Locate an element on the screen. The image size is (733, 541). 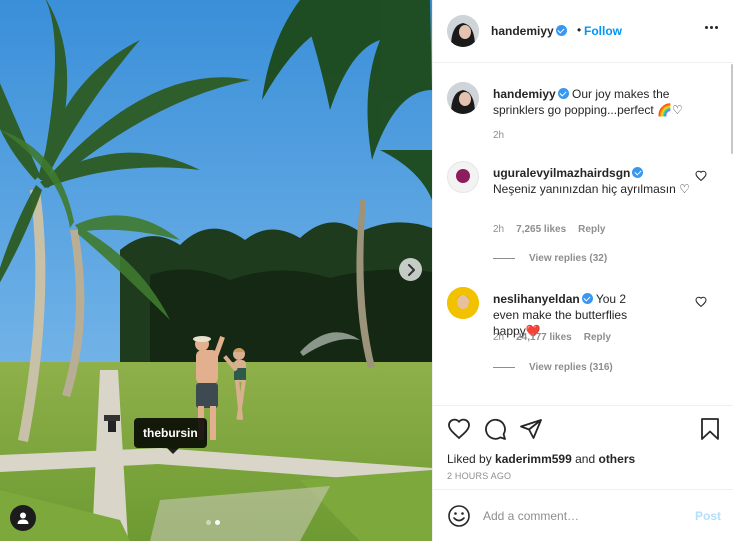
post-header: handemiyy • Follow is located at coordinates (583, 31).